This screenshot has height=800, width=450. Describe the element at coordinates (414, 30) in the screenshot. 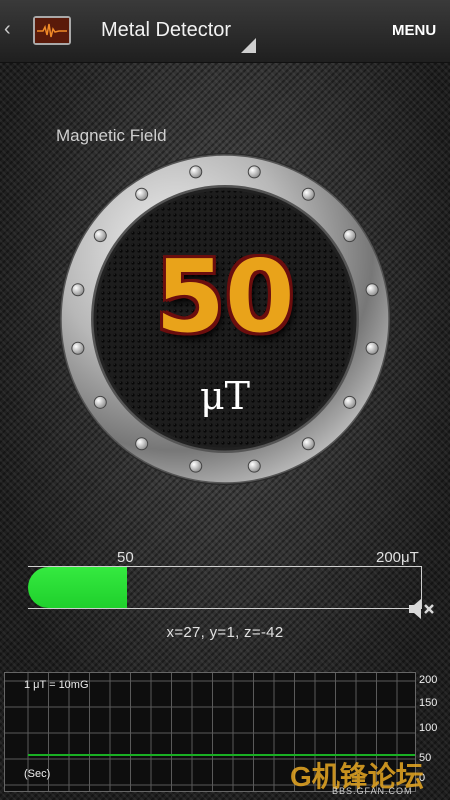

I see `menu-button: MENU` at that location.